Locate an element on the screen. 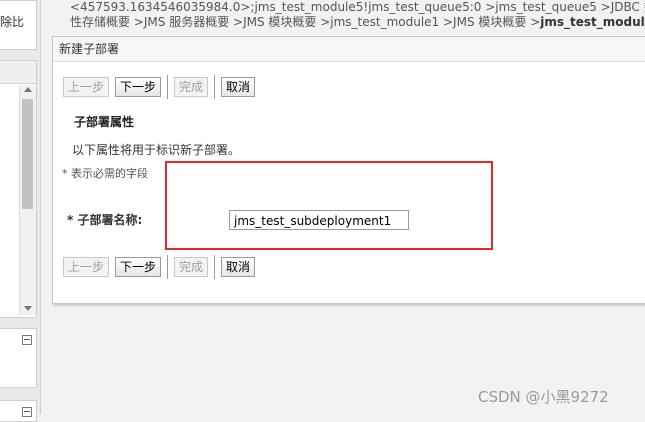 This screenshot has width=645, height=422. breadcrumb-current: jms_test_modul is located at coordinates (592, 22).